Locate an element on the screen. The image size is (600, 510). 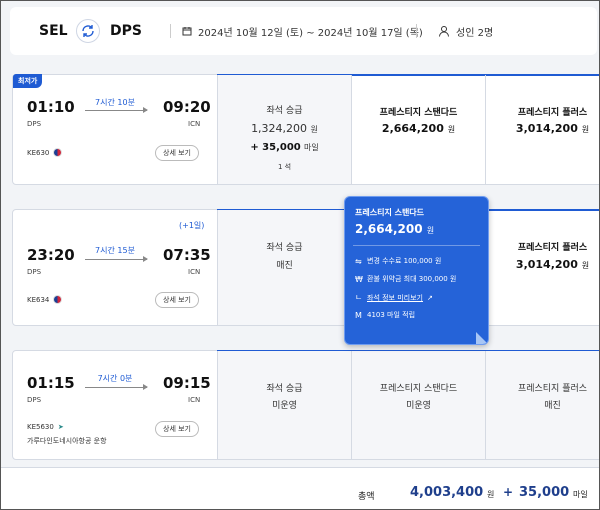
arrival-time: 09:15 is located at coordinates (187, 383).